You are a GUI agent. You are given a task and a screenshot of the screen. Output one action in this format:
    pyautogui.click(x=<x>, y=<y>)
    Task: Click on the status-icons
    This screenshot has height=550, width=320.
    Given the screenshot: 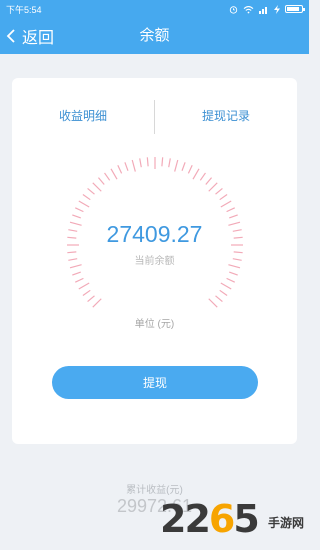 What is the action you would take?
    pyautogui.click(x=267, y=9)
    